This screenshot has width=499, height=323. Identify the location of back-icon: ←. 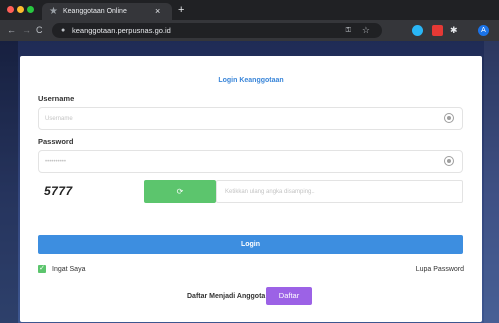
(11, 30).